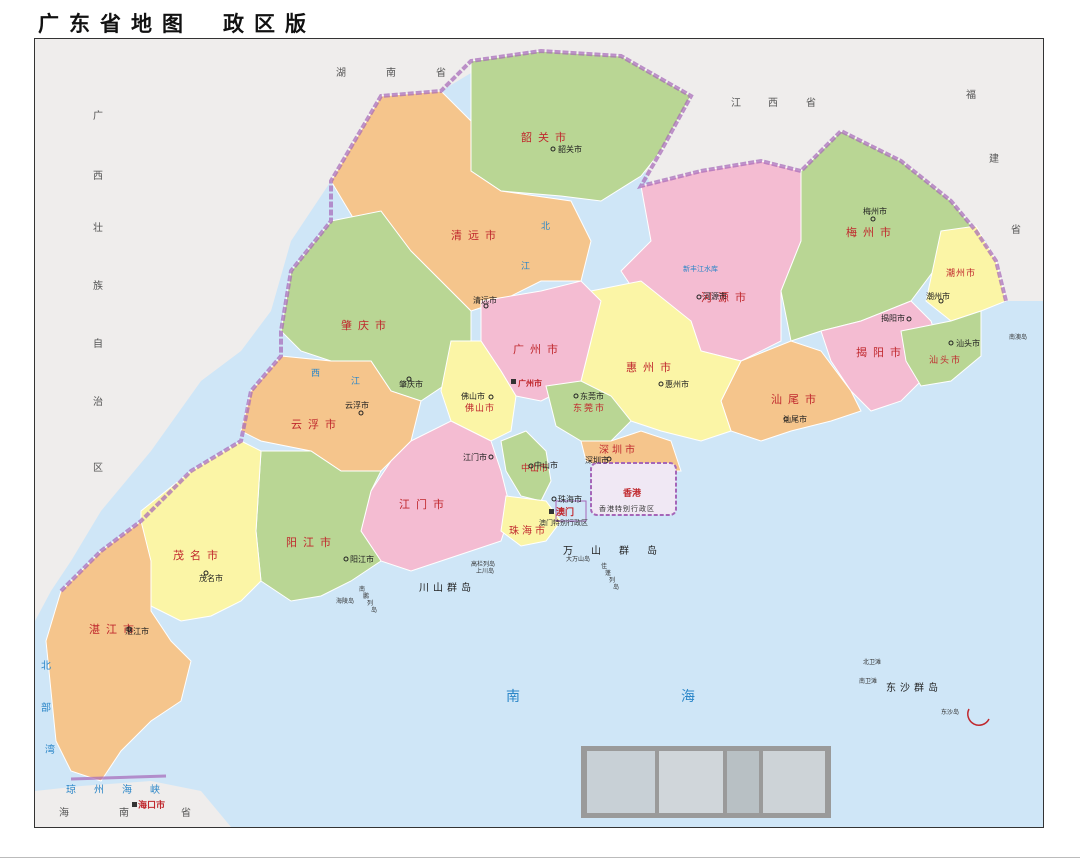 This screenshot has height=861, width=1080. Describe the element at coordinates (391, 72) in the screenshot. I see `hunan-char-2: 南` at that location.